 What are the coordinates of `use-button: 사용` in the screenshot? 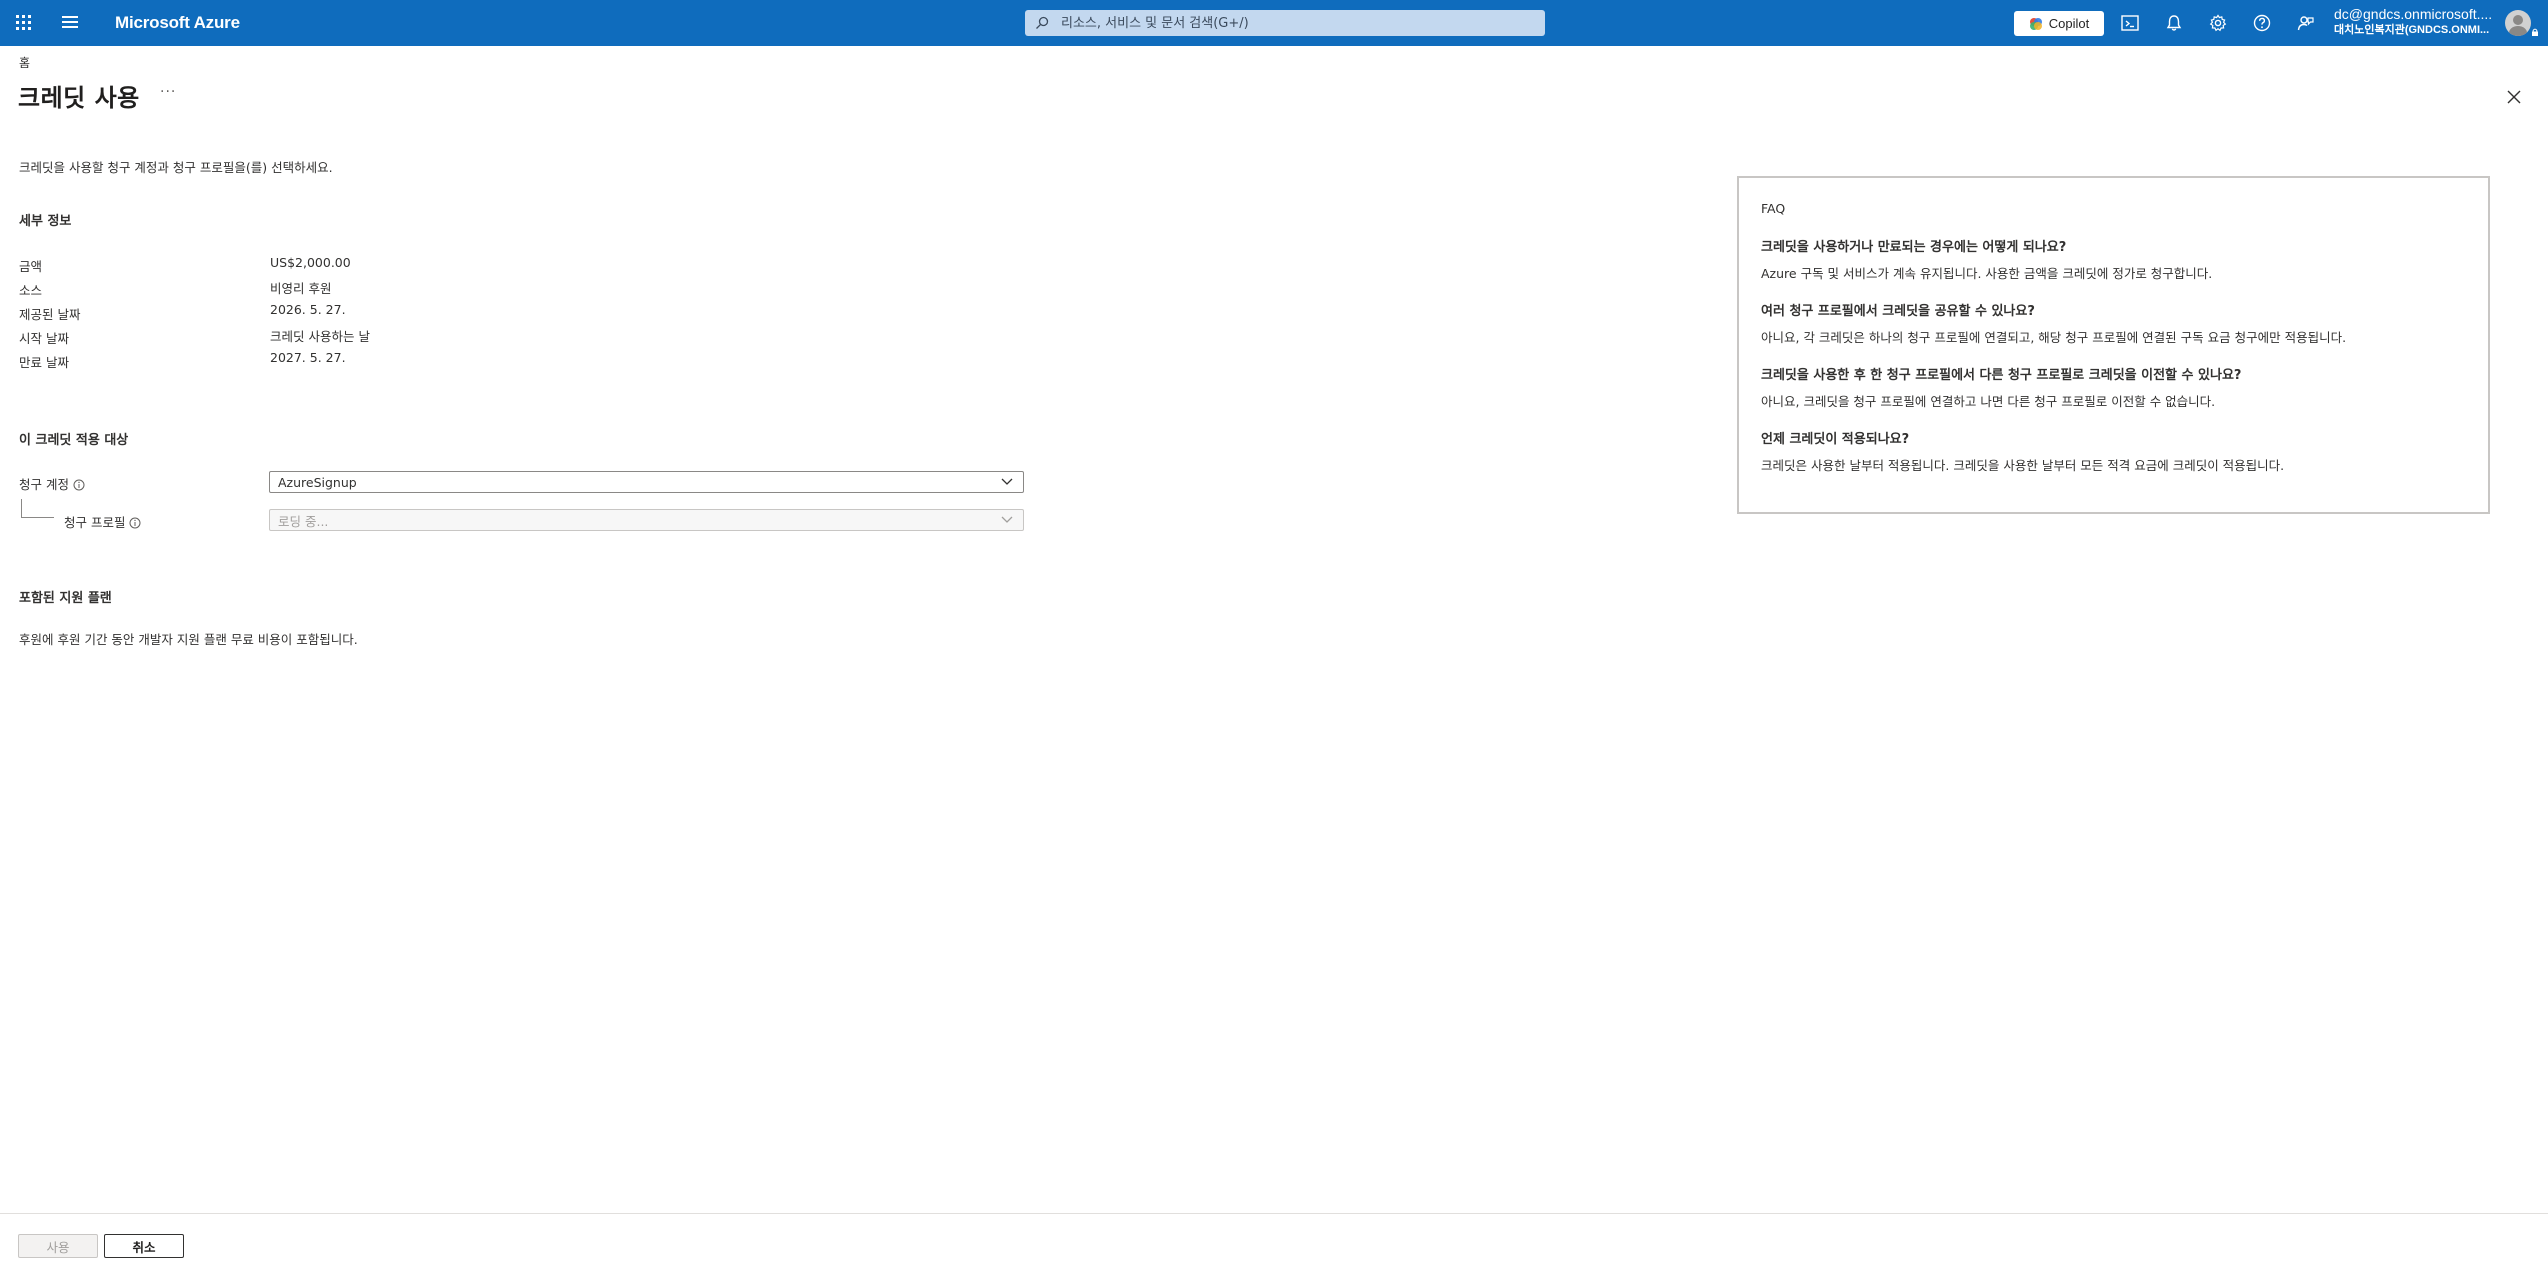 It's located at (58, 1246).